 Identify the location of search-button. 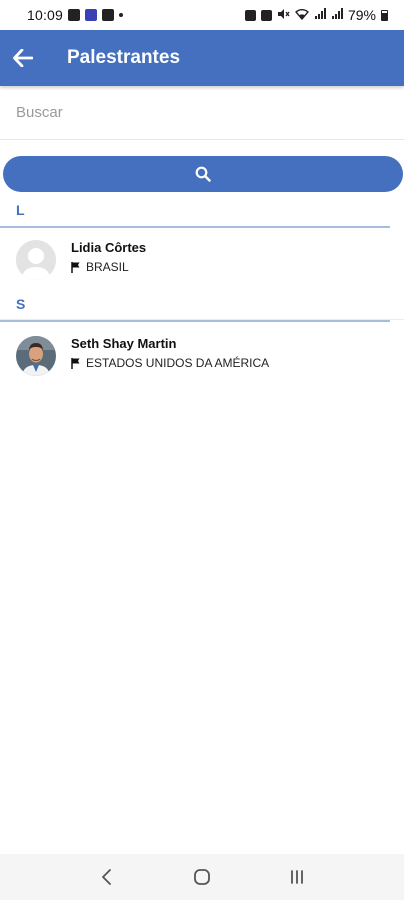
(203, 174).